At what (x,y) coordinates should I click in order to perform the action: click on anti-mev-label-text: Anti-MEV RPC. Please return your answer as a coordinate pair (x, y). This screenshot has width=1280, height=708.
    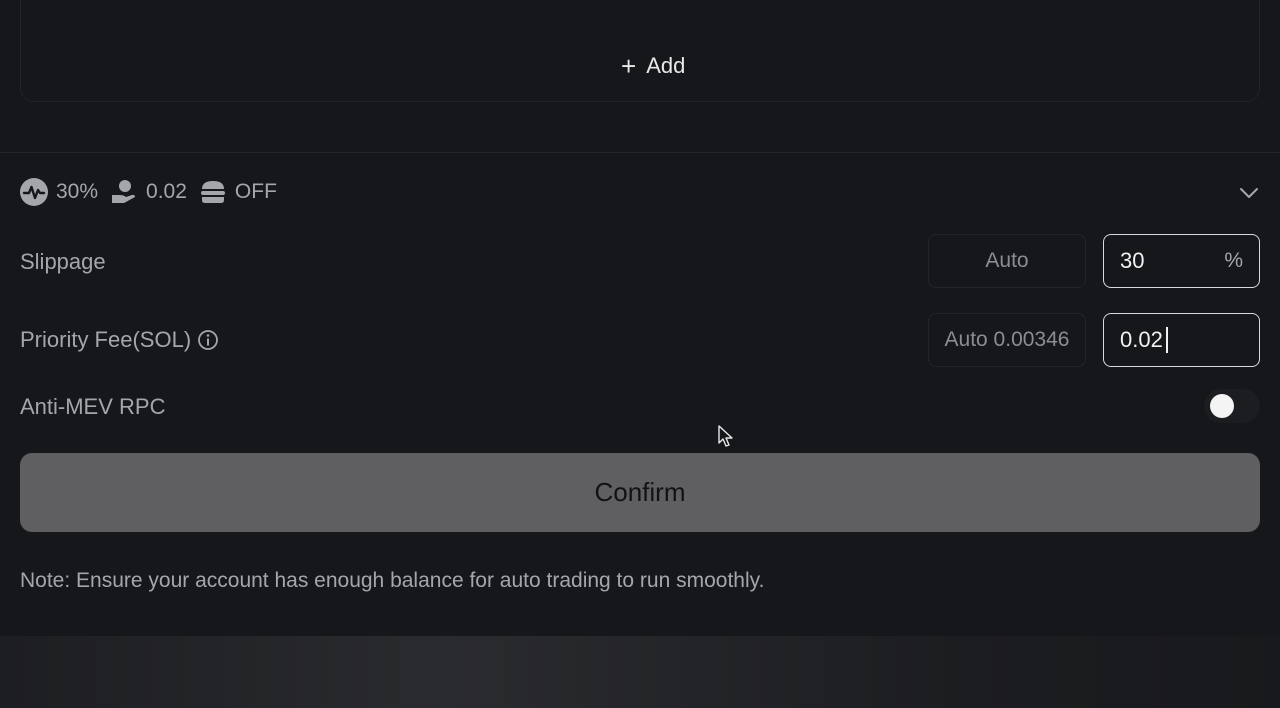
    Looking at the image, I should click on (93, 406).